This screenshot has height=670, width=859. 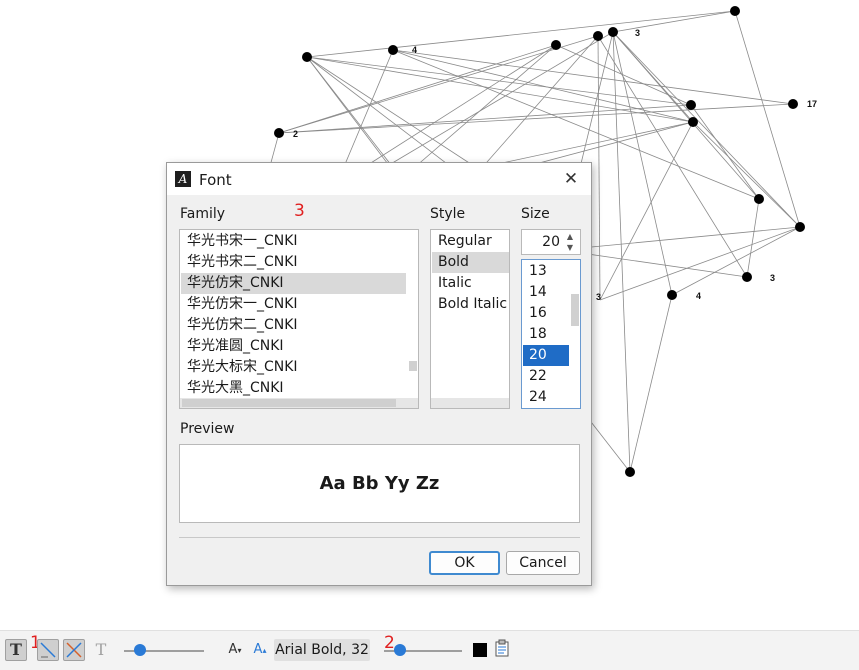 I want to click on annotation-3: 3, so click(x=299, y=211).